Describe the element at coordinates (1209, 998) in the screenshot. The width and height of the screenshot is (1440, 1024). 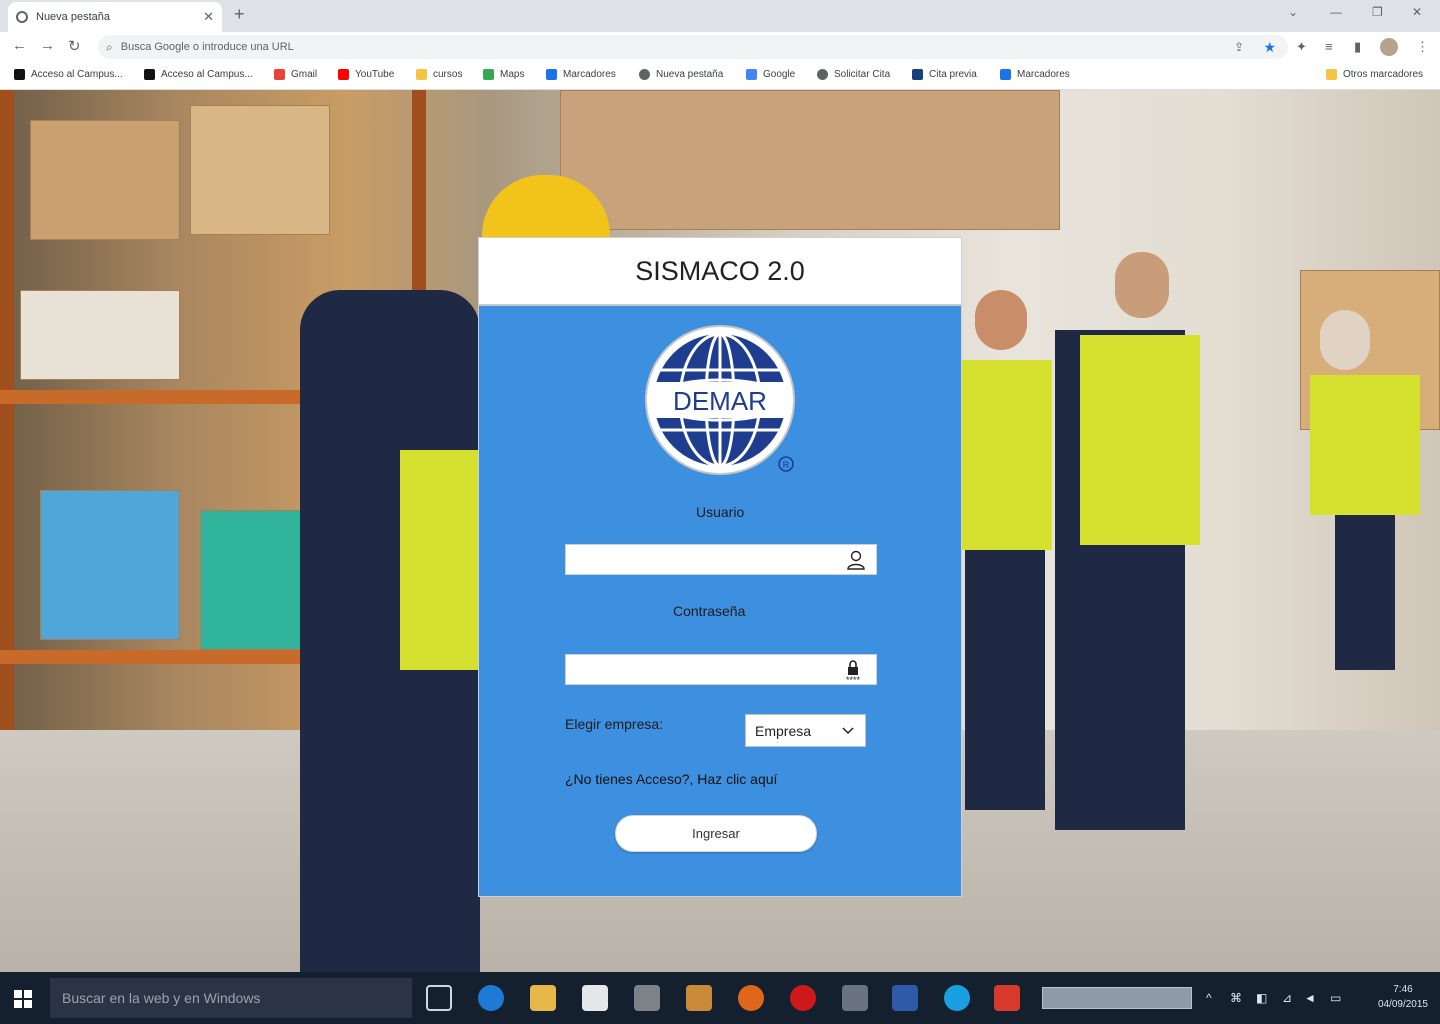
I see `show-hidden-icons: ^` at that location.